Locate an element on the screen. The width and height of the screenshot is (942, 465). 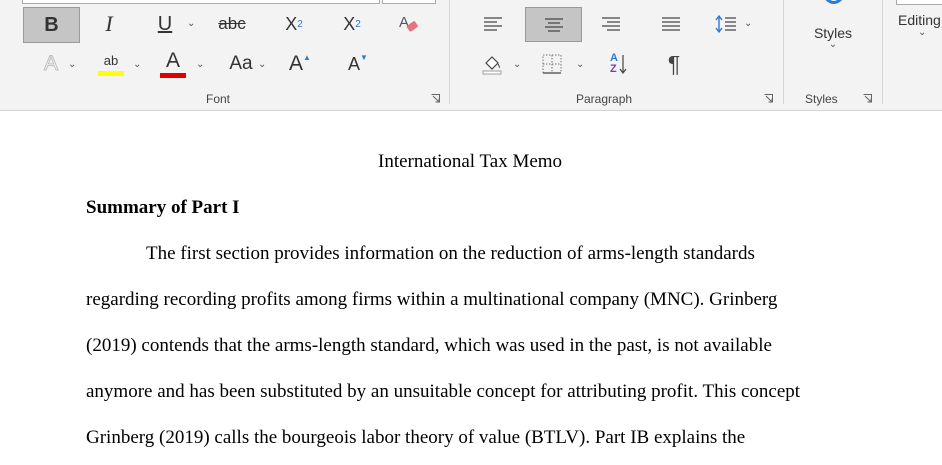
highlight-dropdown-icon: ⌄ is located at coordinates (137, 64).